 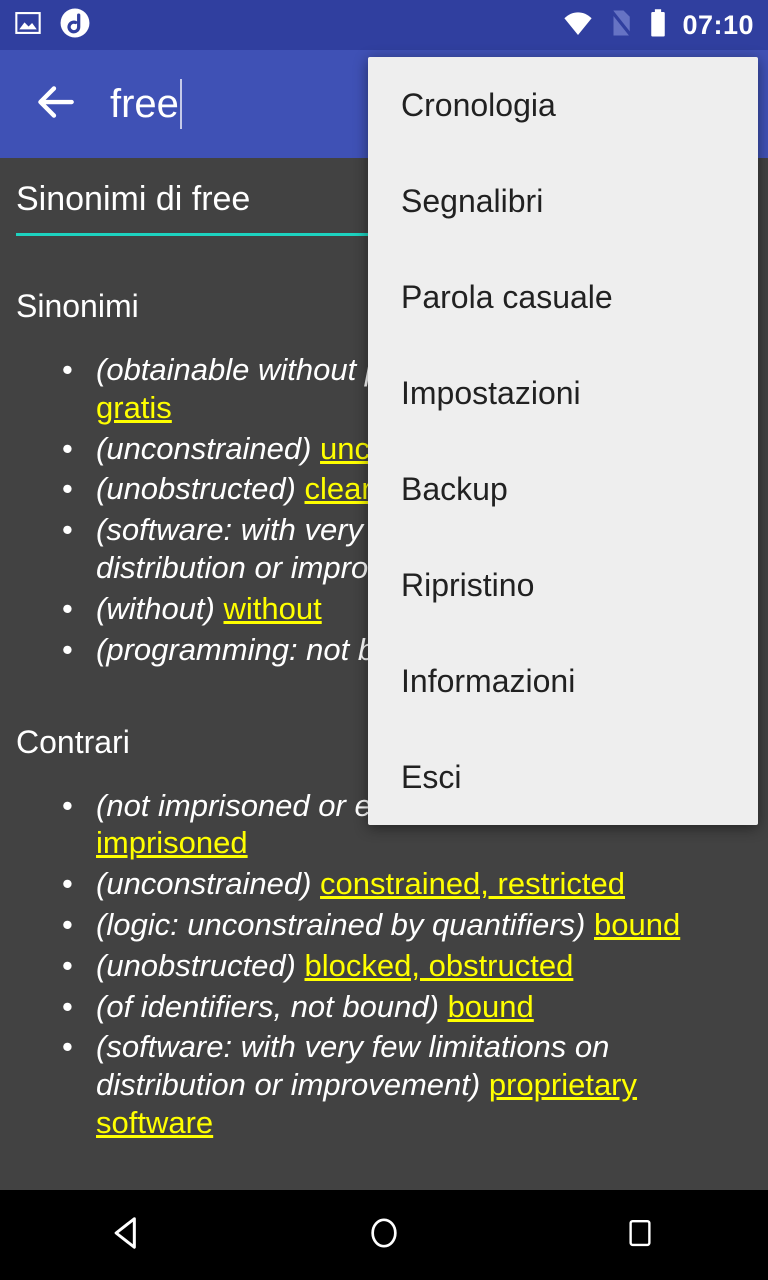 I want to click on menu-item-label: Impostazioni, so click(x=491, y=392).